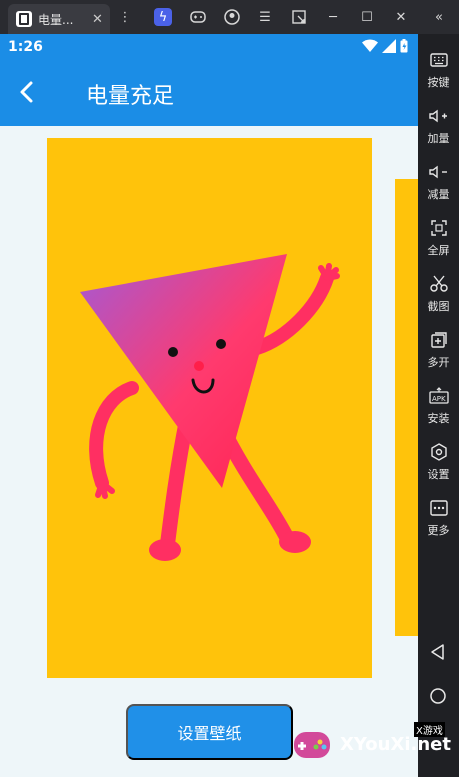 The width and height of the screenshot is (459, 777). I want to click on sidebar-item-screenshot: 截图, so click(438, 294).